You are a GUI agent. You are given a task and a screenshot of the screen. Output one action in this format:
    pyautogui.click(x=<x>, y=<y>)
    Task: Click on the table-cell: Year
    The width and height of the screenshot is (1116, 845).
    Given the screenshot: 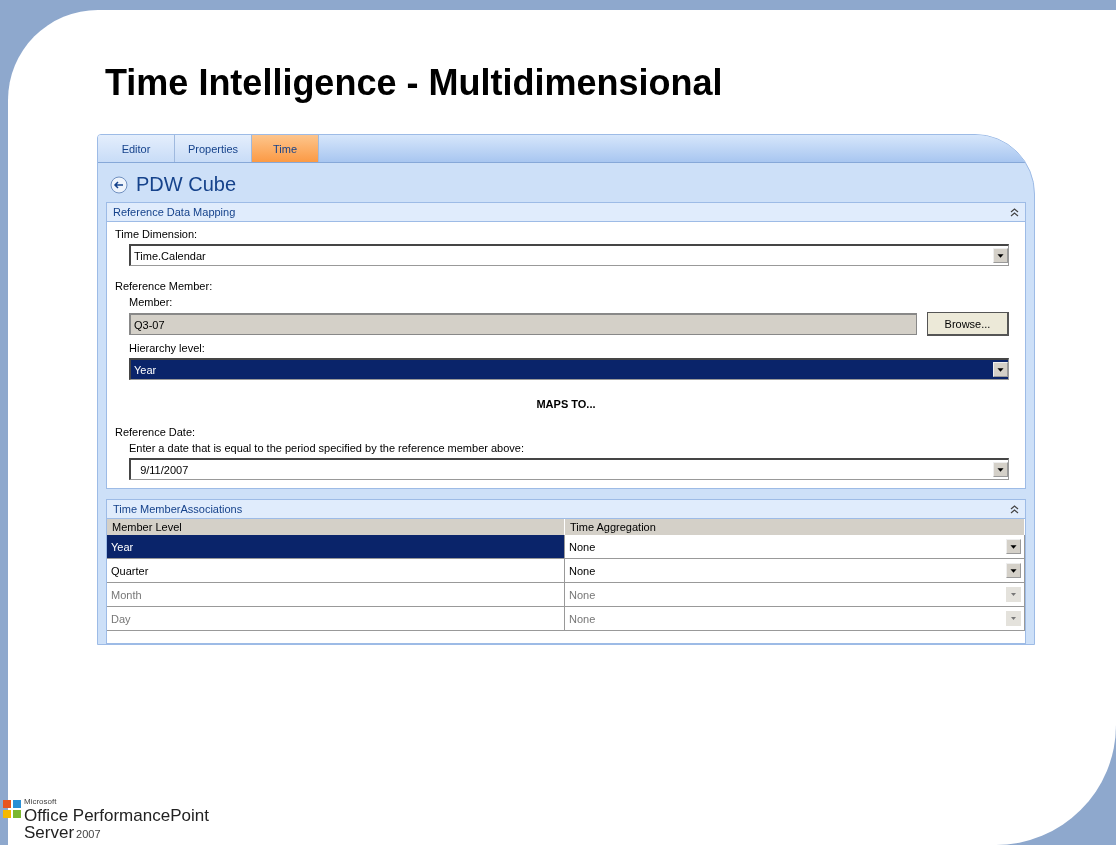 What is the action you would take?
    pyautogui.click(x=336, y=547)
    